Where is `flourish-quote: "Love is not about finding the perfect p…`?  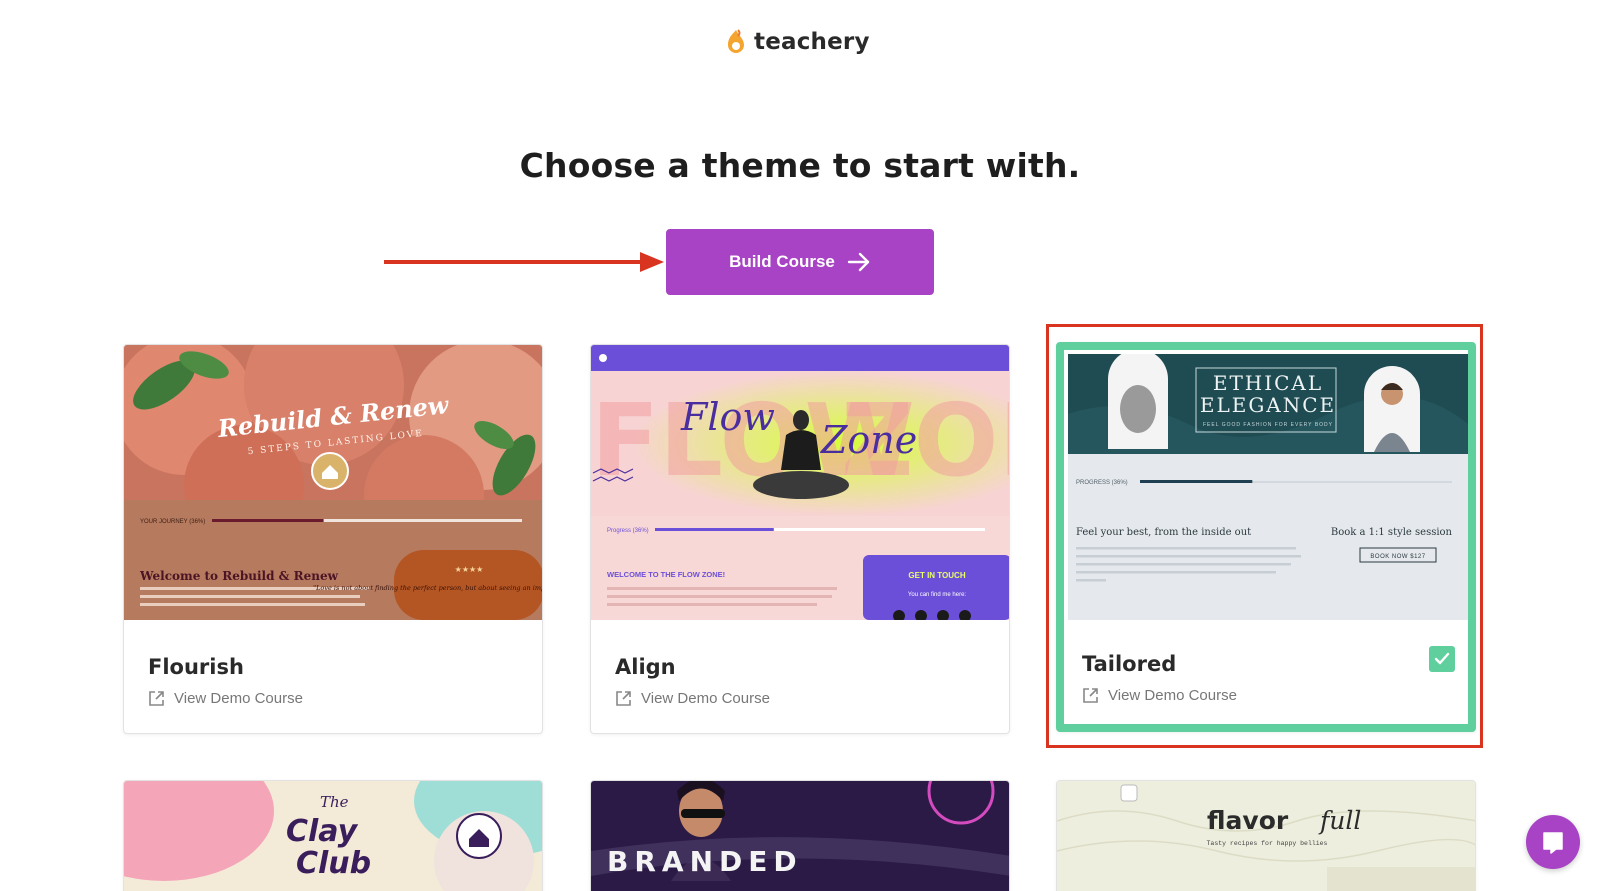 flourish-quote: "Love is not about finding the perfect p… is located at coordinates (428, 588).